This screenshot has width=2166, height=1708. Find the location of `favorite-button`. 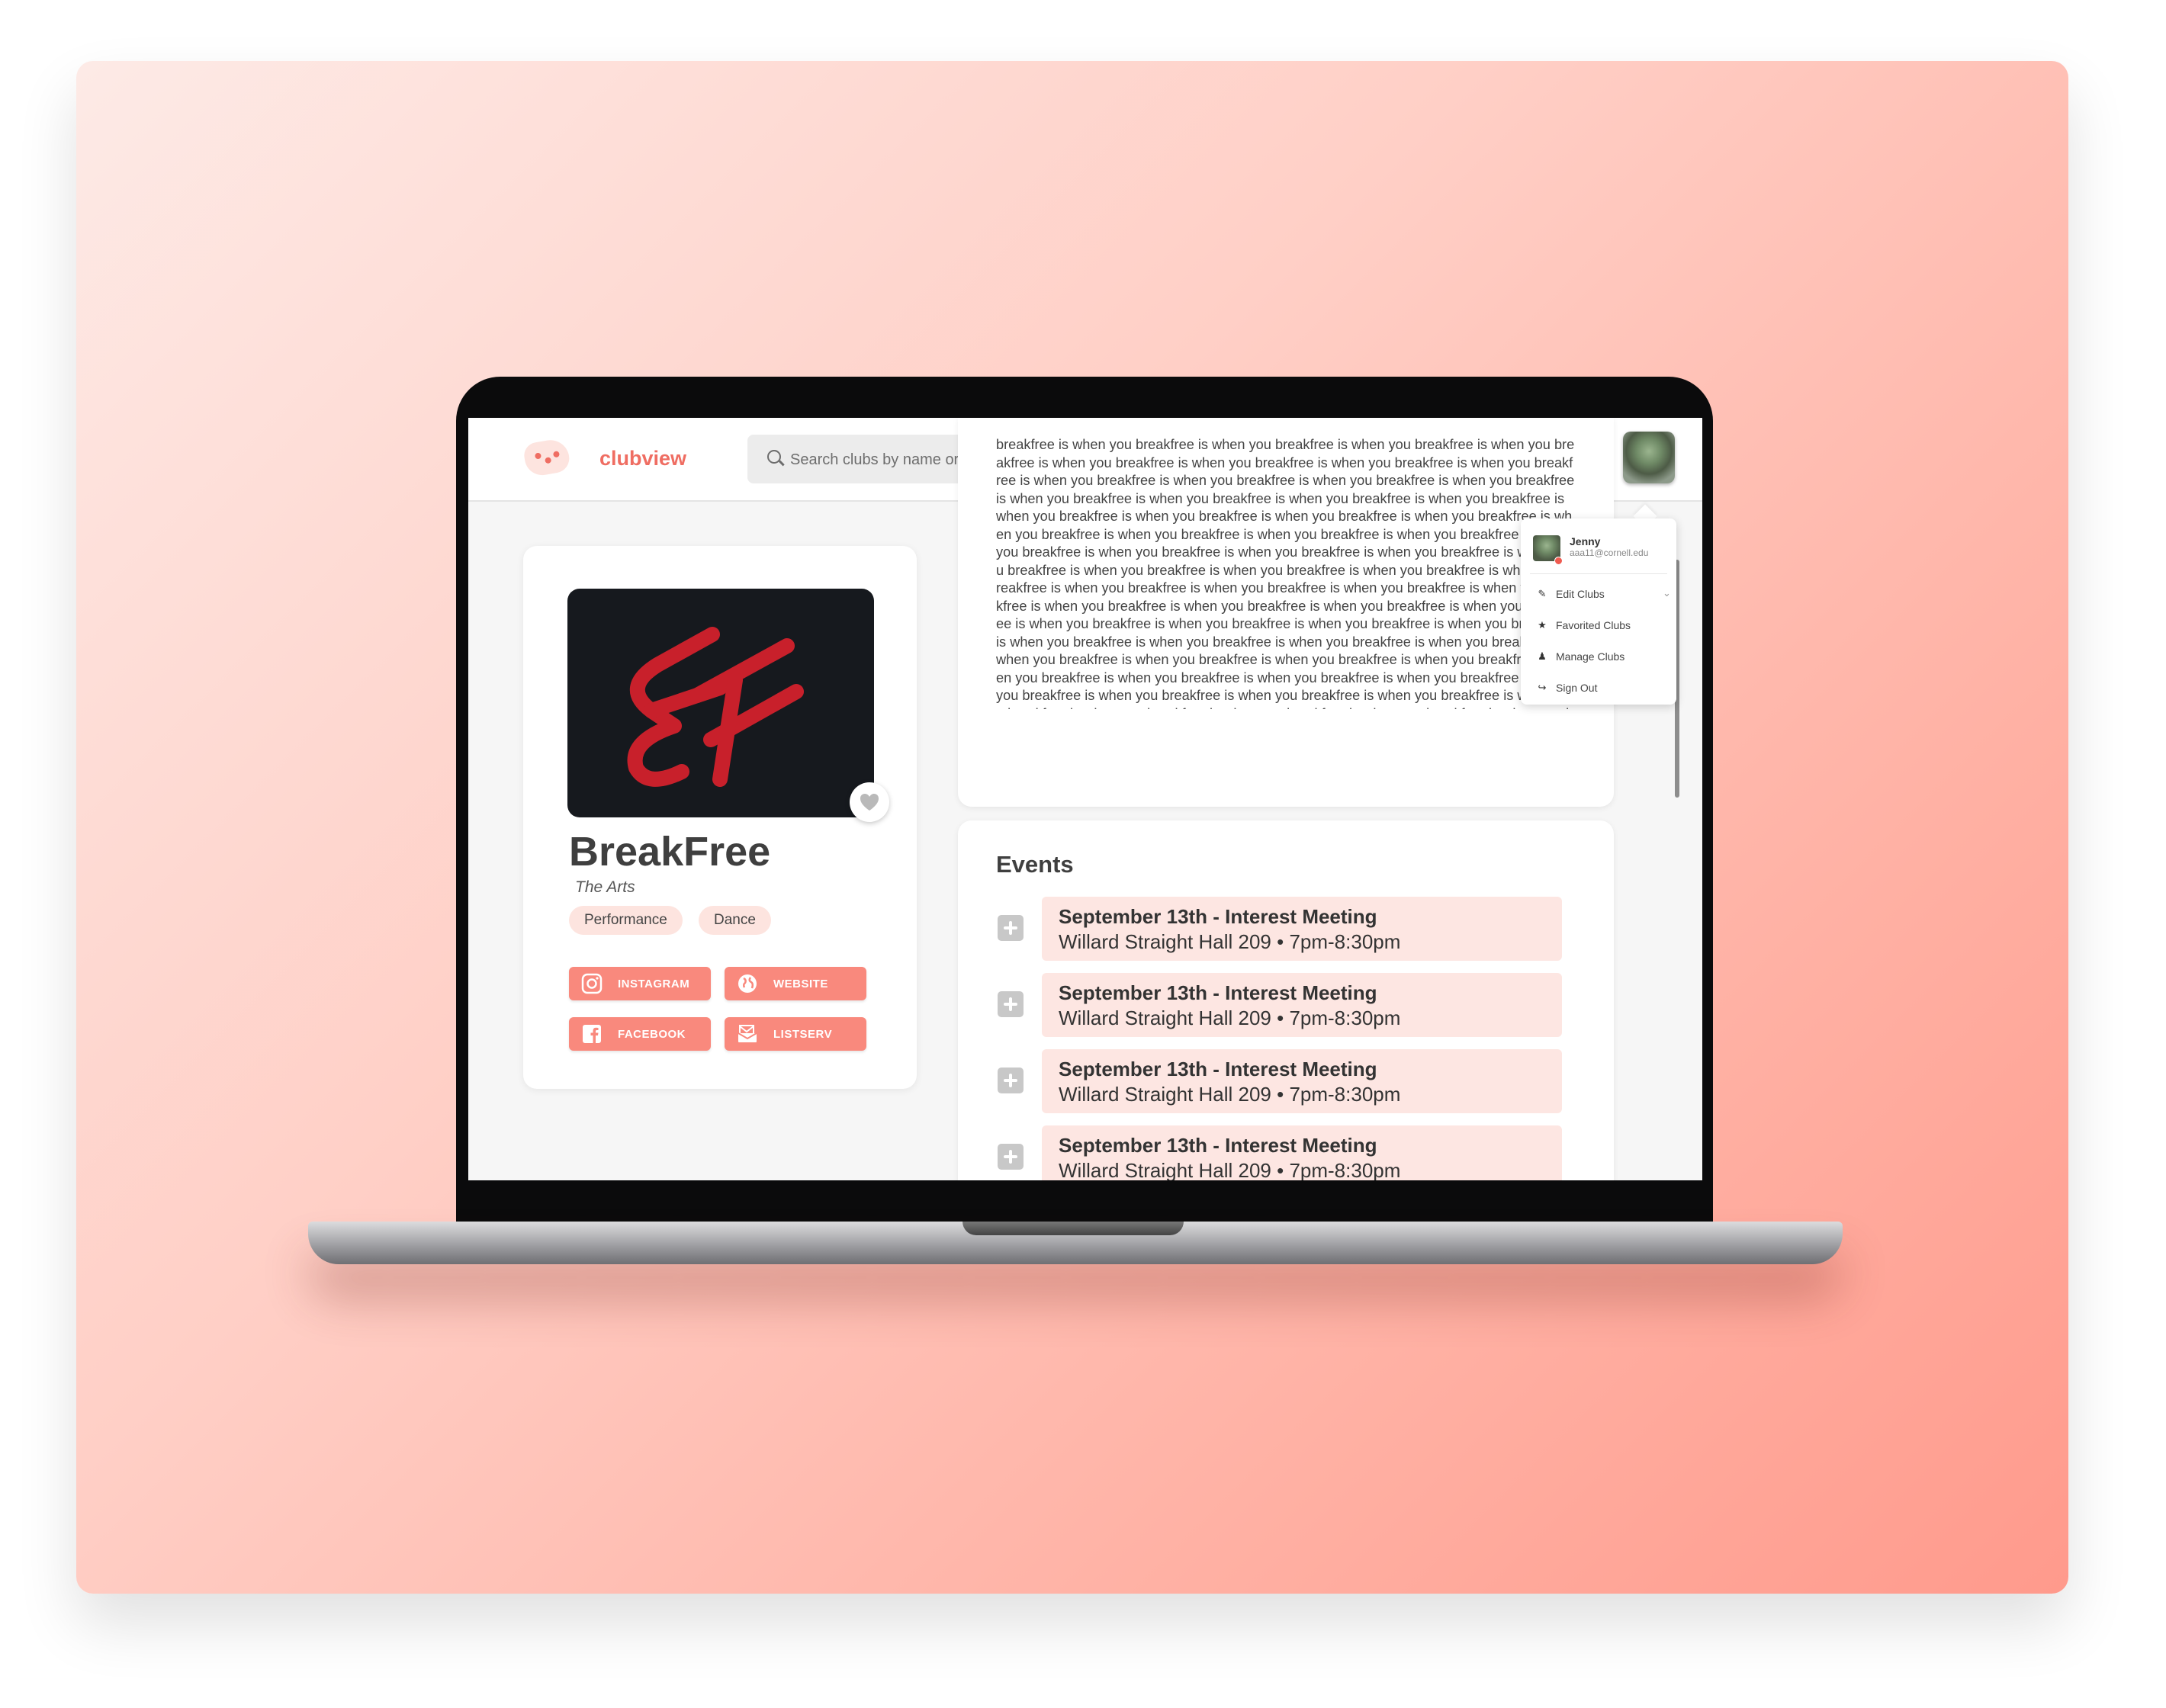

favorite-button is located at coordinates (869, 802).